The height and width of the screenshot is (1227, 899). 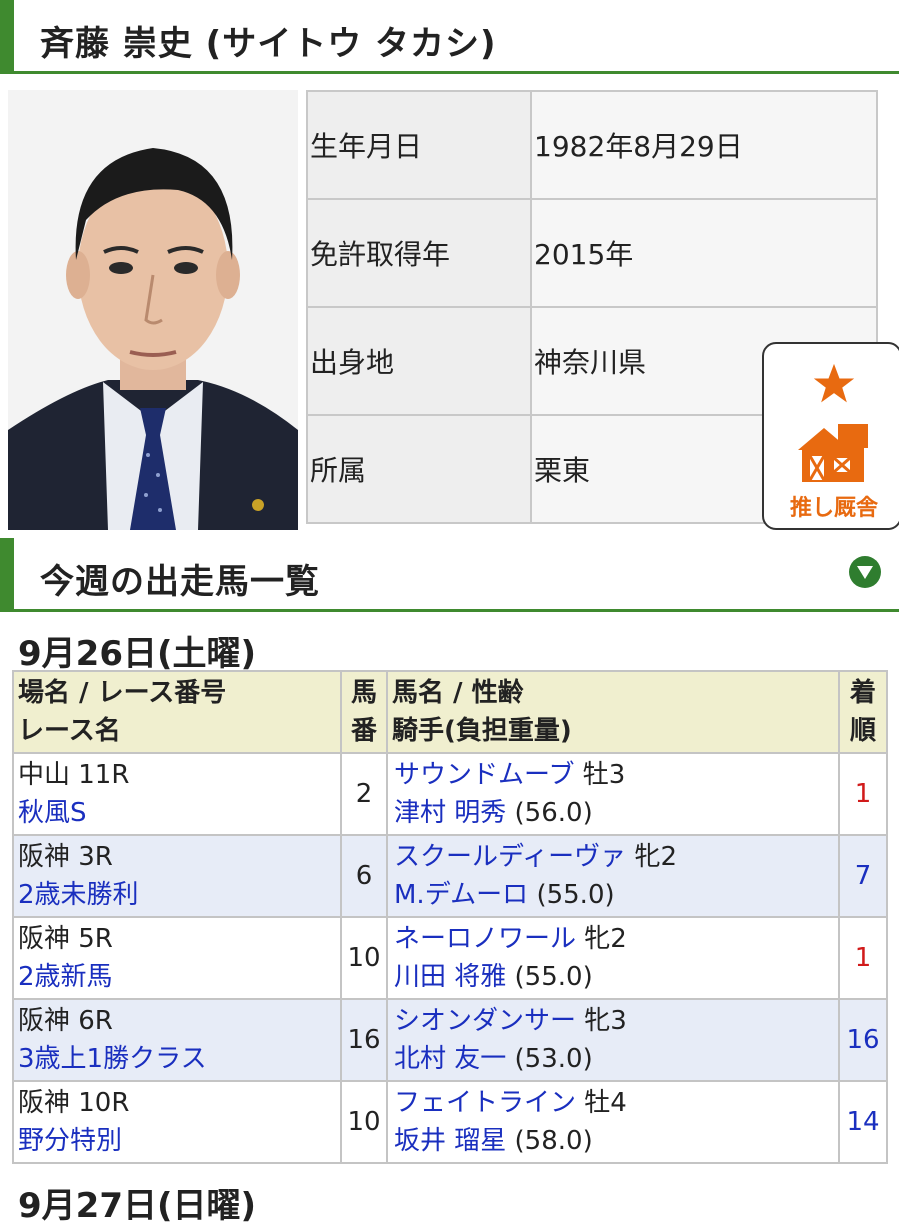 I want to click on jockey-name: 斉藤 崇史 (サイトウ タカシ), so click(x=268, y=44).